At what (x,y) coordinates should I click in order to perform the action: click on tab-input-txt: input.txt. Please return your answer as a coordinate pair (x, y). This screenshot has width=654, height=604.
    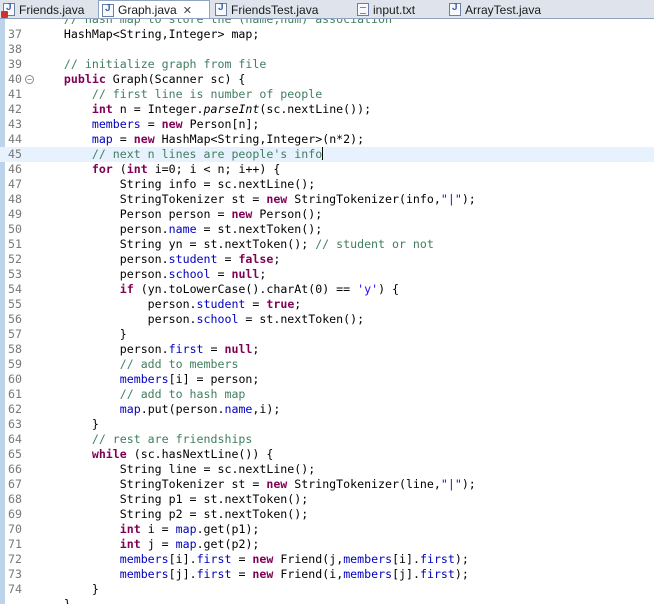
    Looking at the image, I should click on (400, 9).